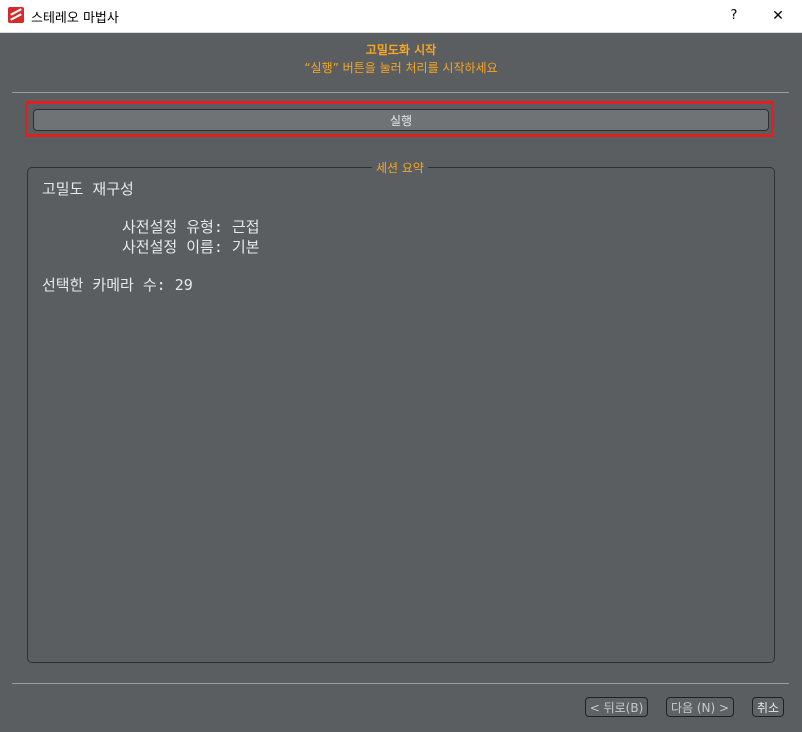 The width and height of the screenshot is (802, 732). I want to click on run-button: 실행, so click(401, 120).